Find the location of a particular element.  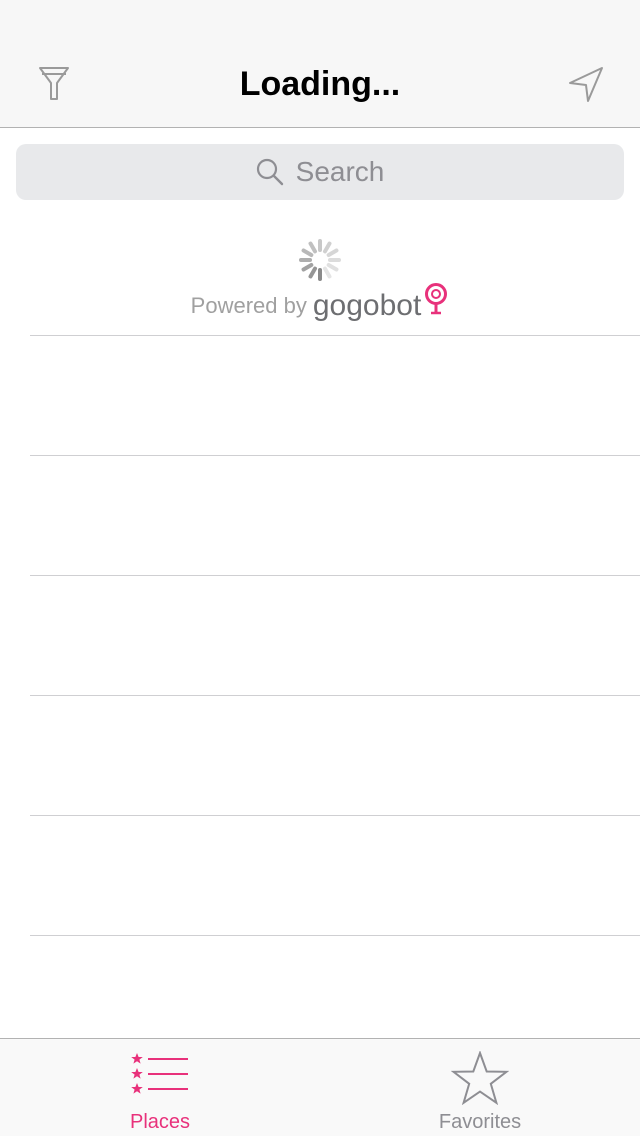

loading-indicator: Powered by gogobot is located at coordinates (320, 282).